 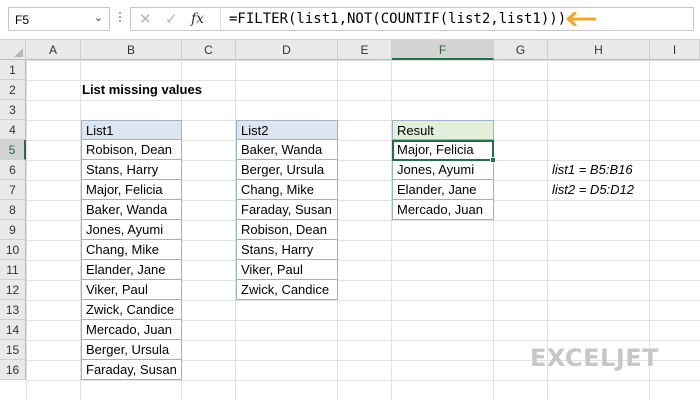 I want to click on row-header-16: 16, so click(x=13, y=370).